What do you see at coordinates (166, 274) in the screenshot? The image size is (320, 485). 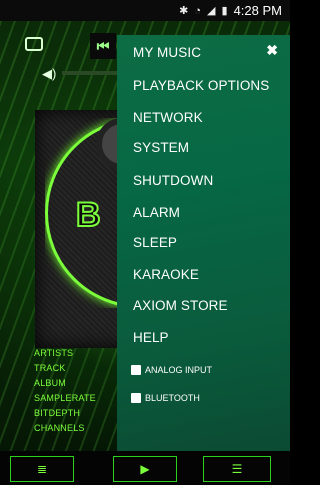 I see `menu-item-karaoke: KARAOKE` at bounding box center [166, 274].